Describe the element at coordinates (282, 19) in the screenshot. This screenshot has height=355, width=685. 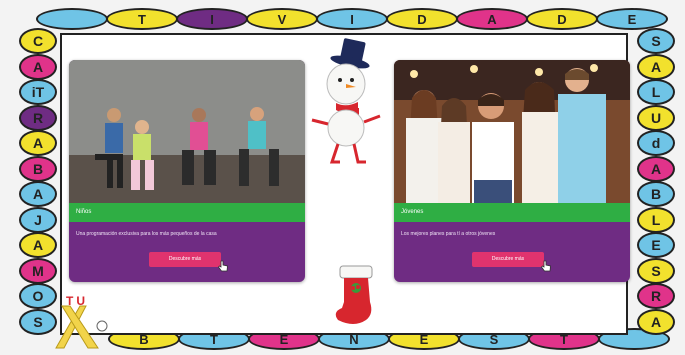
I see `frame-tile-top: V` at that location.